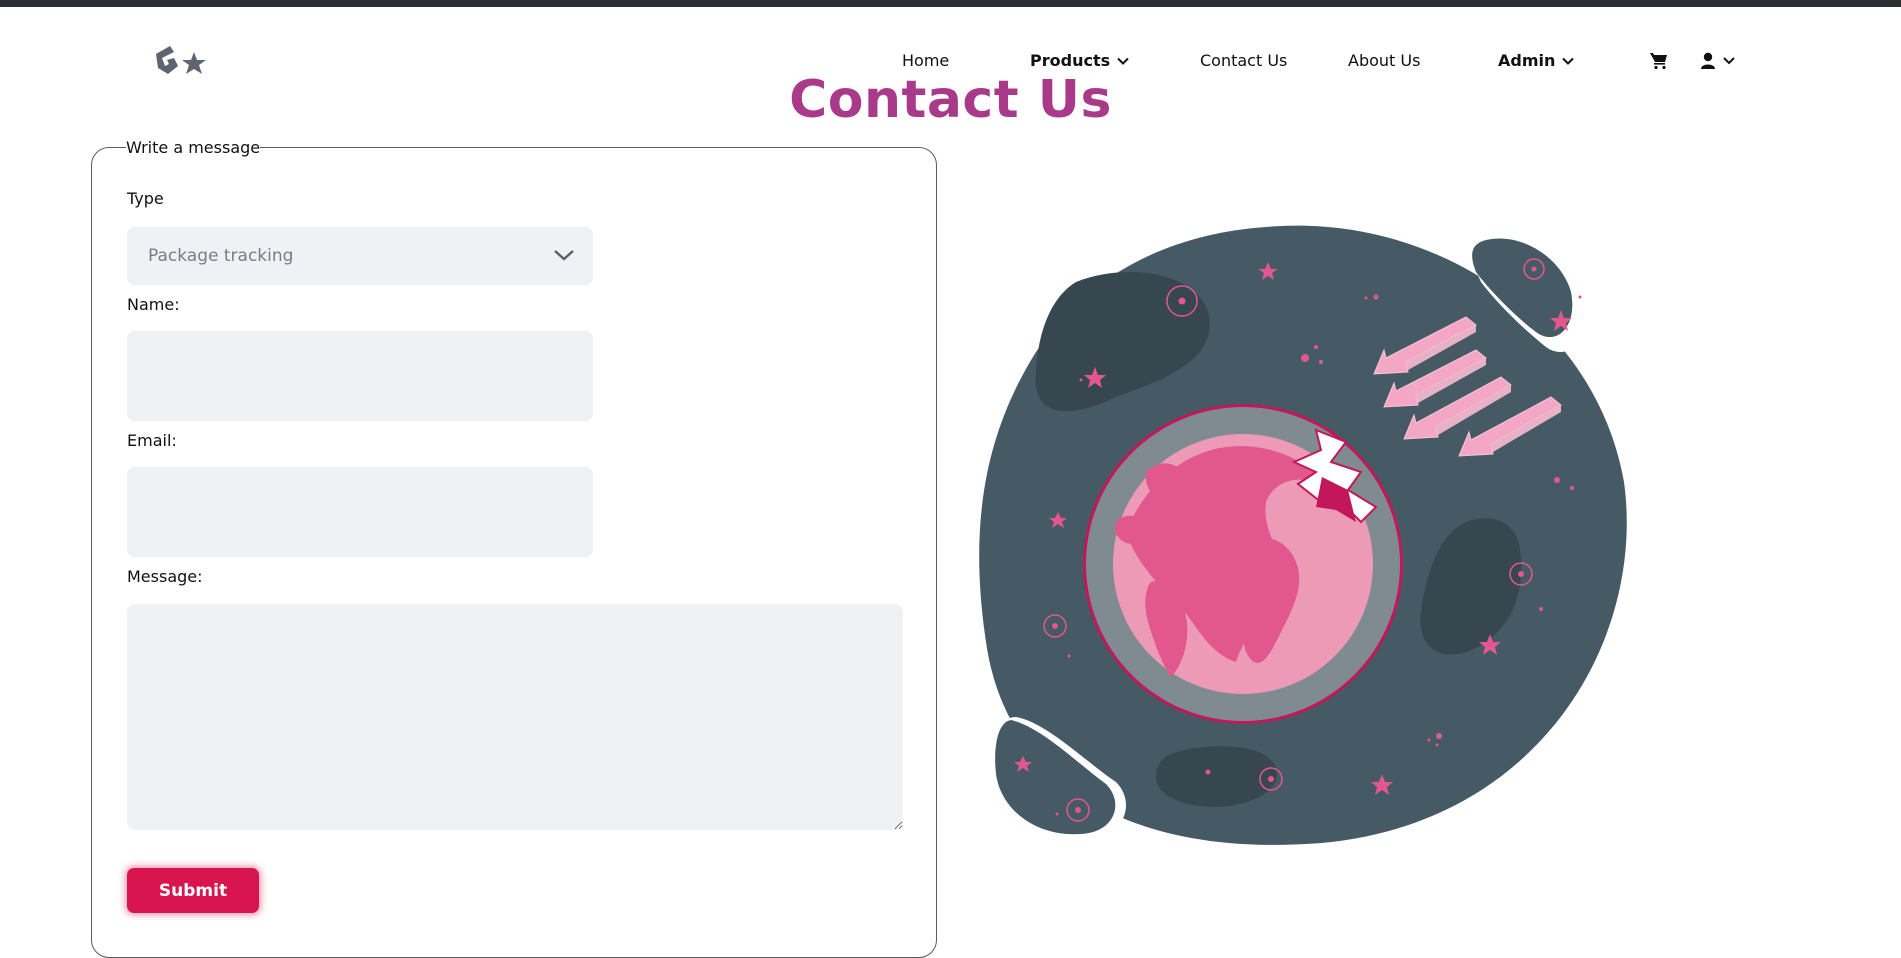 The image size is (1901, 958). Describe the element at coordinates (1070, 60) in the screenshot. I see `nav-products-label: Products` at that location.